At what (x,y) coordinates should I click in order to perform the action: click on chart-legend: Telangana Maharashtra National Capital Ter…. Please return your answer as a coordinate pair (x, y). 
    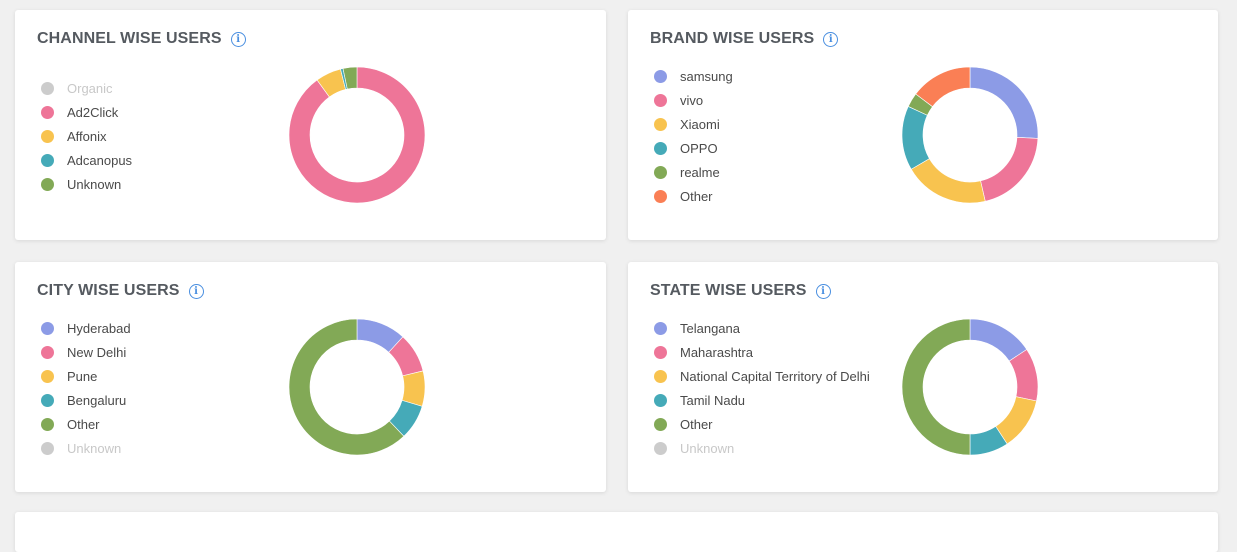
    Looking at the image, I should click on (762, 388).